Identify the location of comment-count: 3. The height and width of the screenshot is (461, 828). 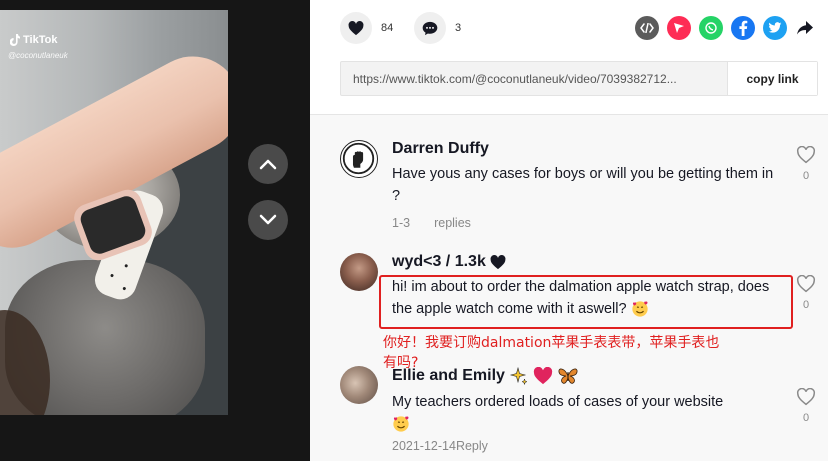
(458, 28).